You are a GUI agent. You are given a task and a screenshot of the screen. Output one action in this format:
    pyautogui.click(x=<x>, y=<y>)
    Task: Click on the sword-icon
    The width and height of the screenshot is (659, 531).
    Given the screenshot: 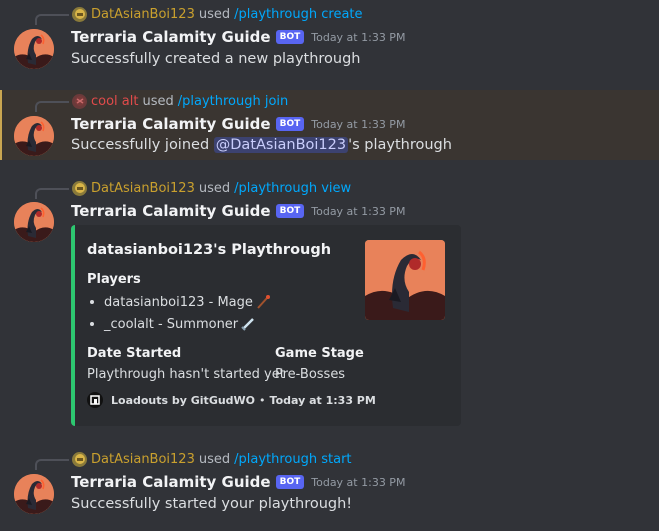 What is the action you would take?
    pyautogui.click(x=248, y=324)
    